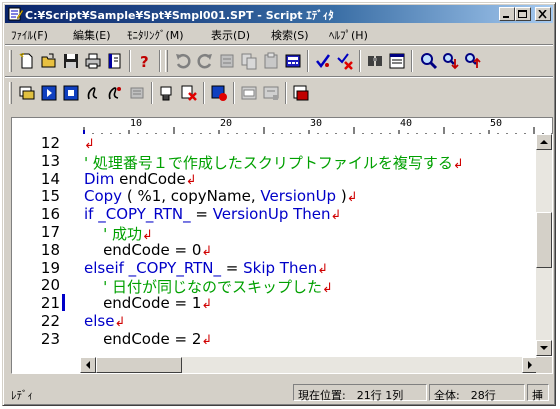  Describe the element at coordinates (139, 365) in the screenshot. I see `horizontal-scroll-thumb` at that location.